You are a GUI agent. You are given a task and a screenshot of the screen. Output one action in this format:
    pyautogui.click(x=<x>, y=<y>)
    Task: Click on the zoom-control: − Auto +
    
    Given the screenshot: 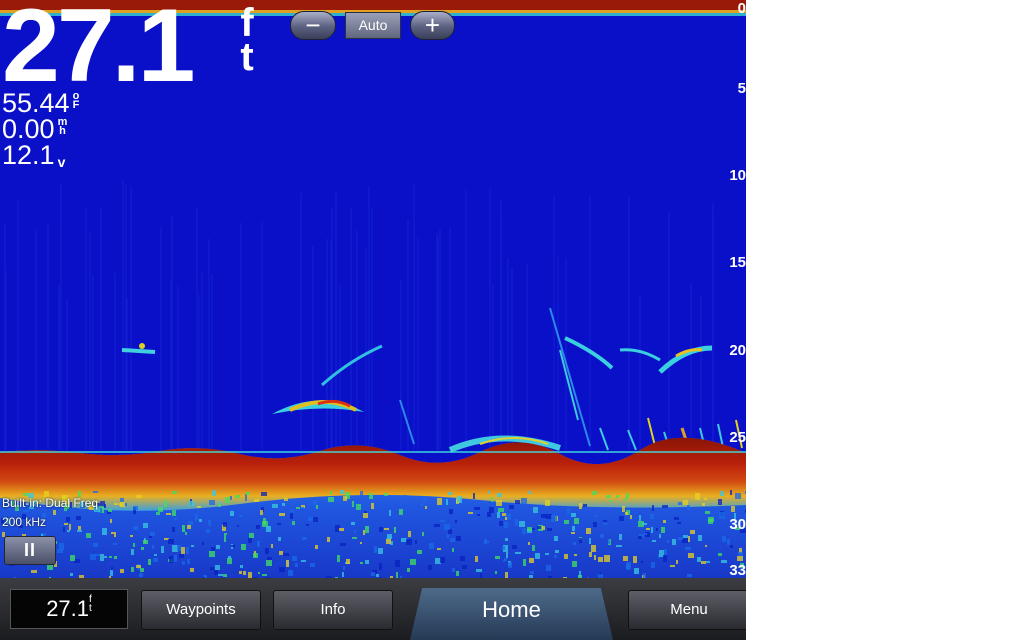 What is the action you would take?
    pyautogui.click(x=372, y=25)
    